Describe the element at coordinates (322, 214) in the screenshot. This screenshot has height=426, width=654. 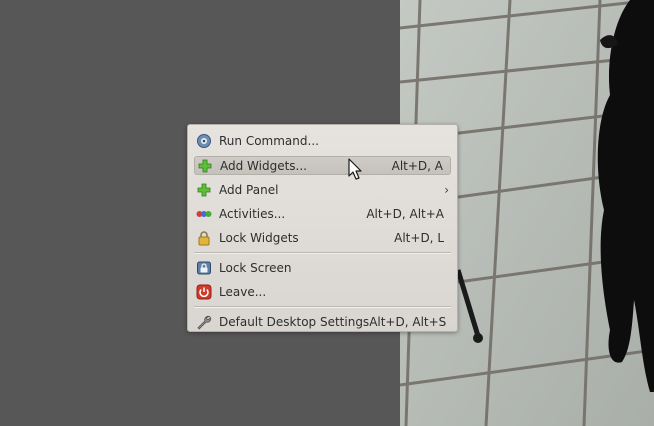
I see `menu-item-activities: Activities... Alt+D, Alt+A` at that location.